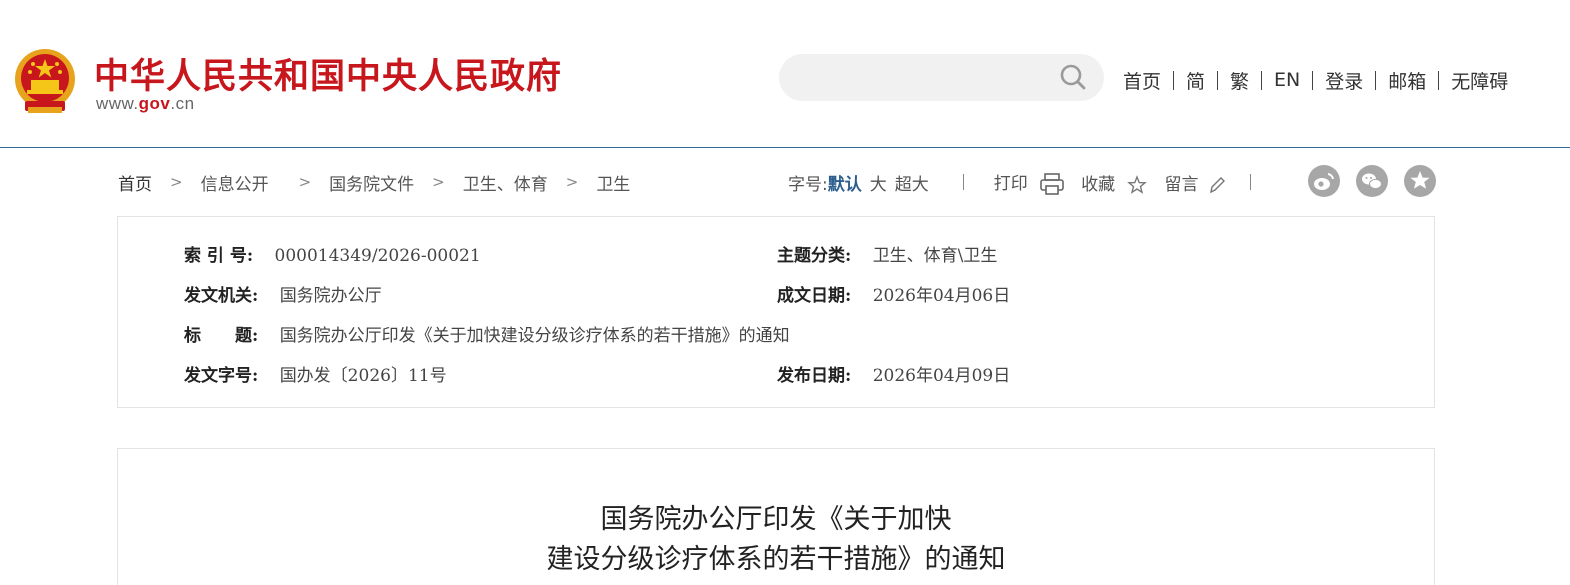 This screenshot has height=585, width=1570. What do you see at coordinates (1052, 183) in the screenshot?
I see `printer-icon` at bounding box center [1052, 183].